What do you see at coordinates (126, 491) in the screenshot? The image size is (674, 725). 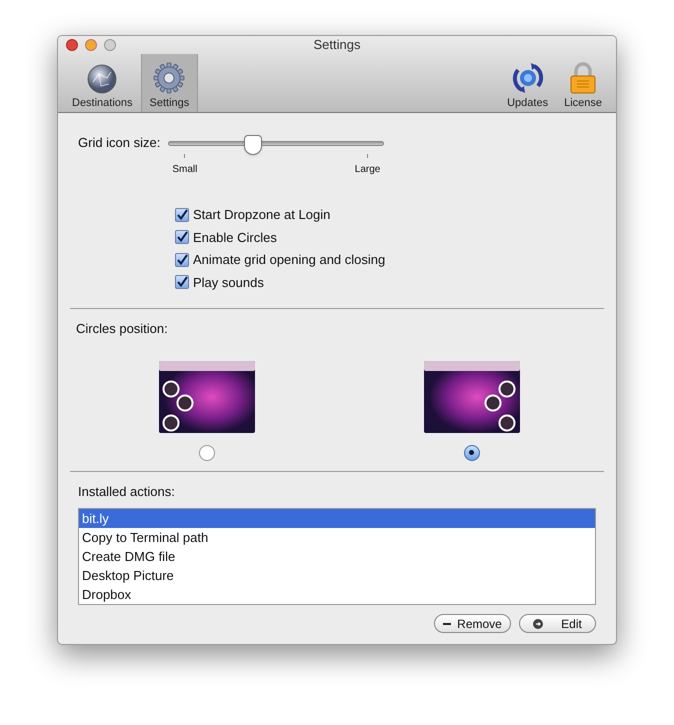 I see `installed-actions-label: Installed actions:` at bounding box center [126, 491].